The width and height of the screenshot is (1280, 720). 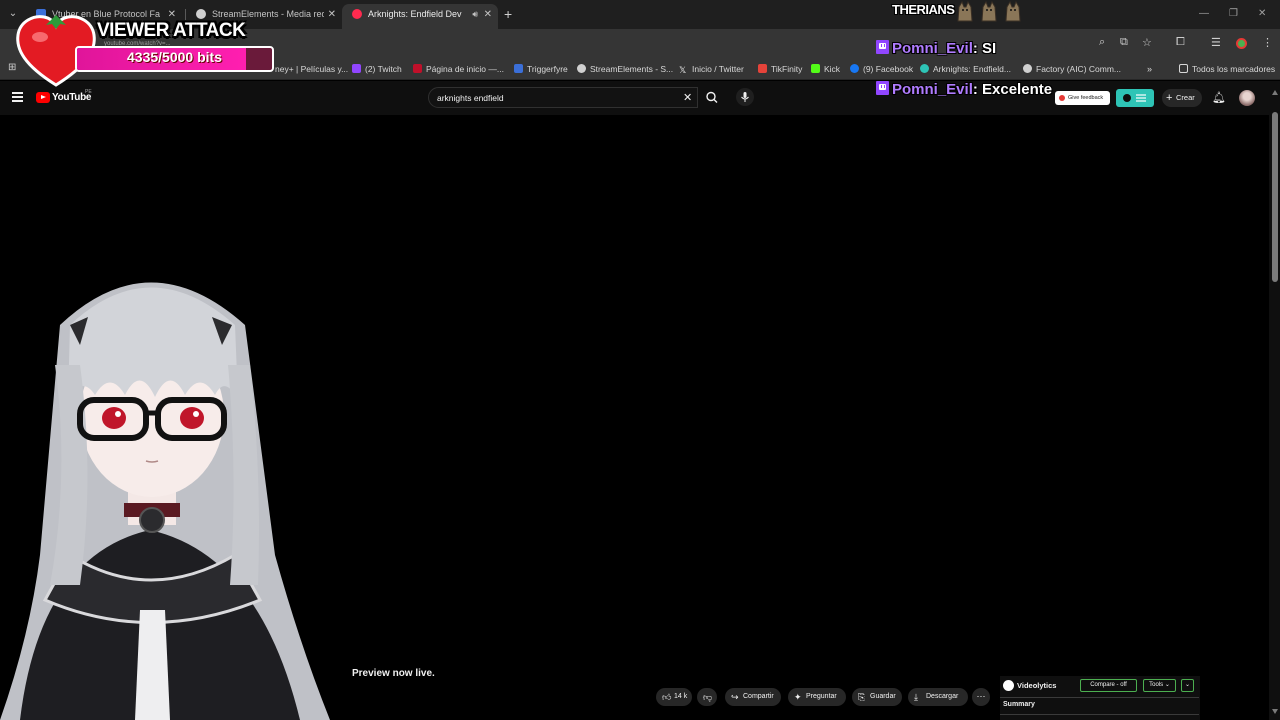 What do you see at coordinates (942, 696) in the screenshot?
I see `download-label: Descargar` at bounding box center [942, 696].